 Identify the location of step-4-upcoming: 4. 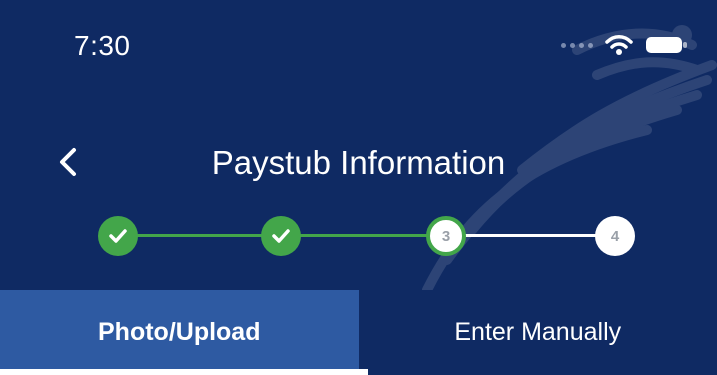
(615, 236).